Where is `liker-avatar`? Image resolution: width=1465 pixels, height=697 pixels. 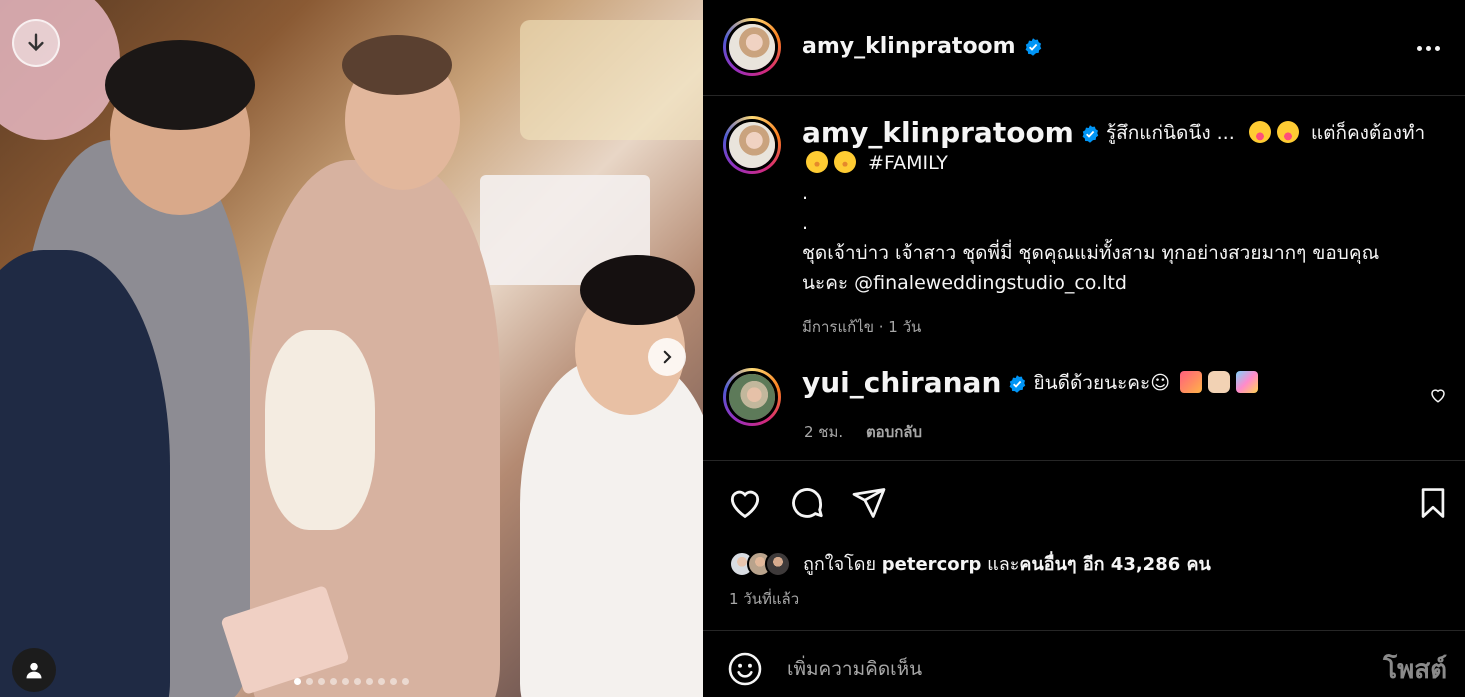
liker-avatar is located at coordinates (778, 563).